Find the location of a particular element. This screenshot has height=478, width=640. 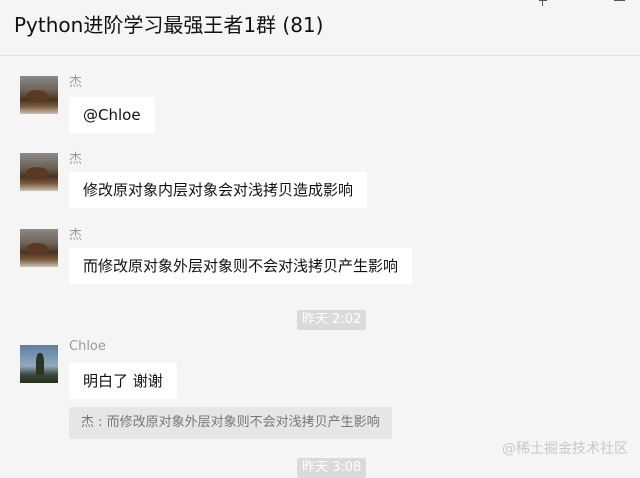

chat-title: Python进阶学习最强王者1群 (81) is located at coordinates (169, 25).